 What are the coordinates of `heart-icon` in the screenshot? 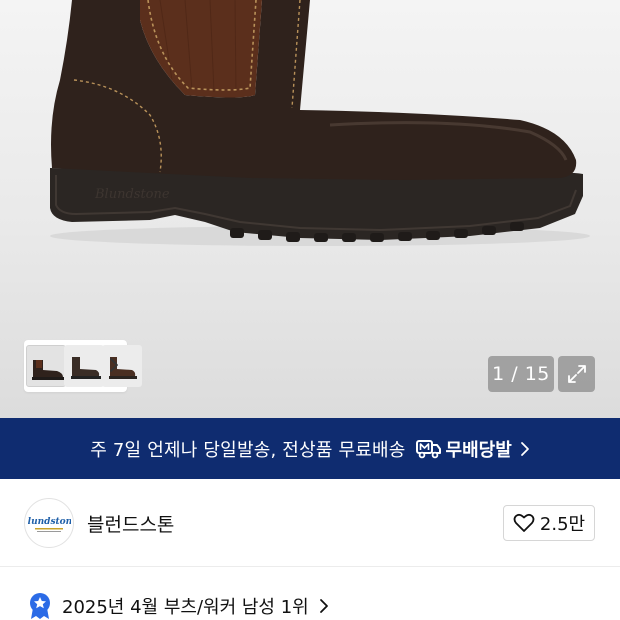 It's located at (524, 522).